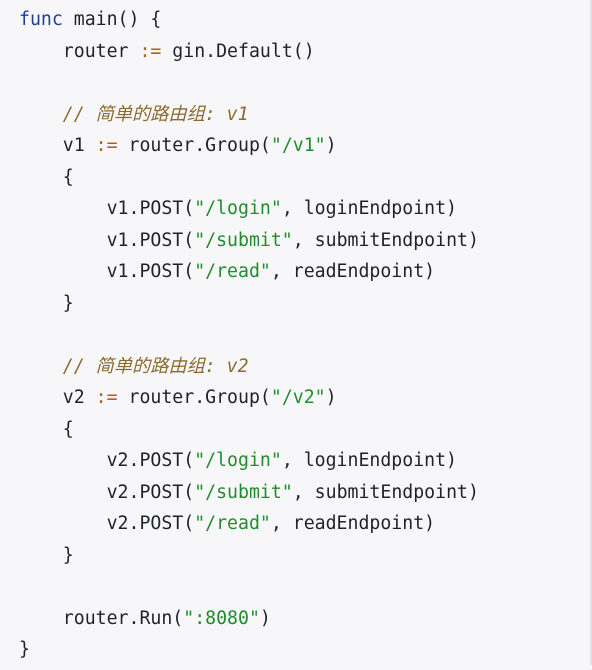 This screenshot has height=670, width=592. Describe the element at coordinates (79, 51) in the screenshot. I see `code-text: router` at that location.